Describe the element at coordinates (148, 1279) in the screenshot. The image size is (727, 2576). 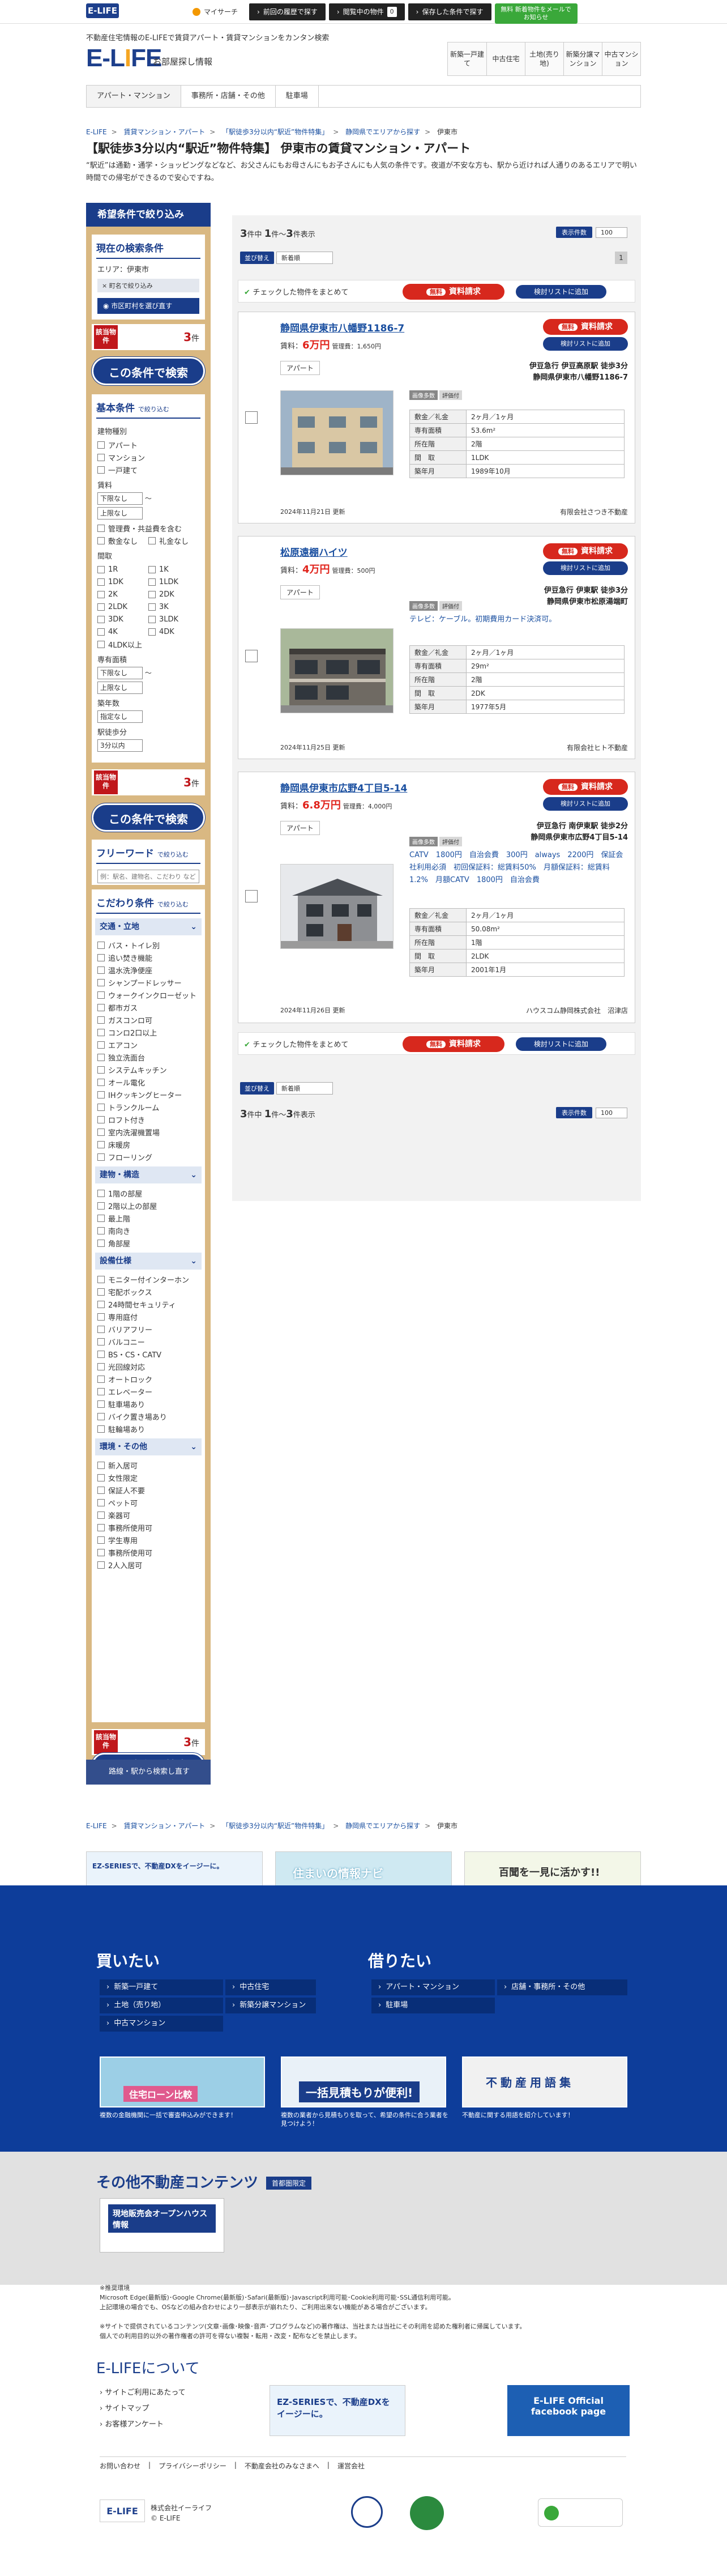
I see `feature-checkbox: モニター付インターホン` at that location.